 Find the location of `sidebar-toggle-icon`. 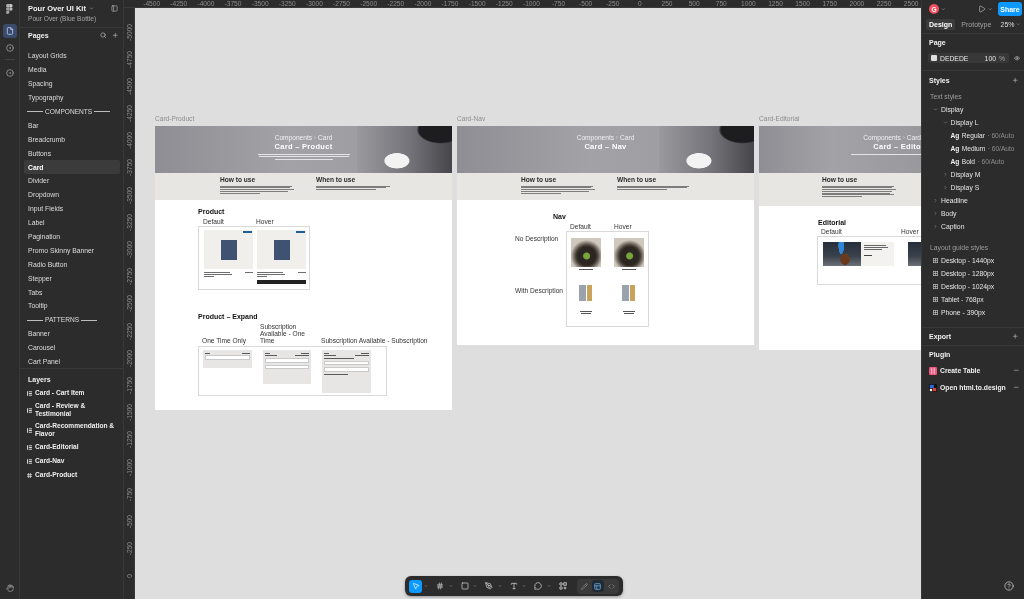

sidebar-toggle-icon is located at coordinates (114, 8).